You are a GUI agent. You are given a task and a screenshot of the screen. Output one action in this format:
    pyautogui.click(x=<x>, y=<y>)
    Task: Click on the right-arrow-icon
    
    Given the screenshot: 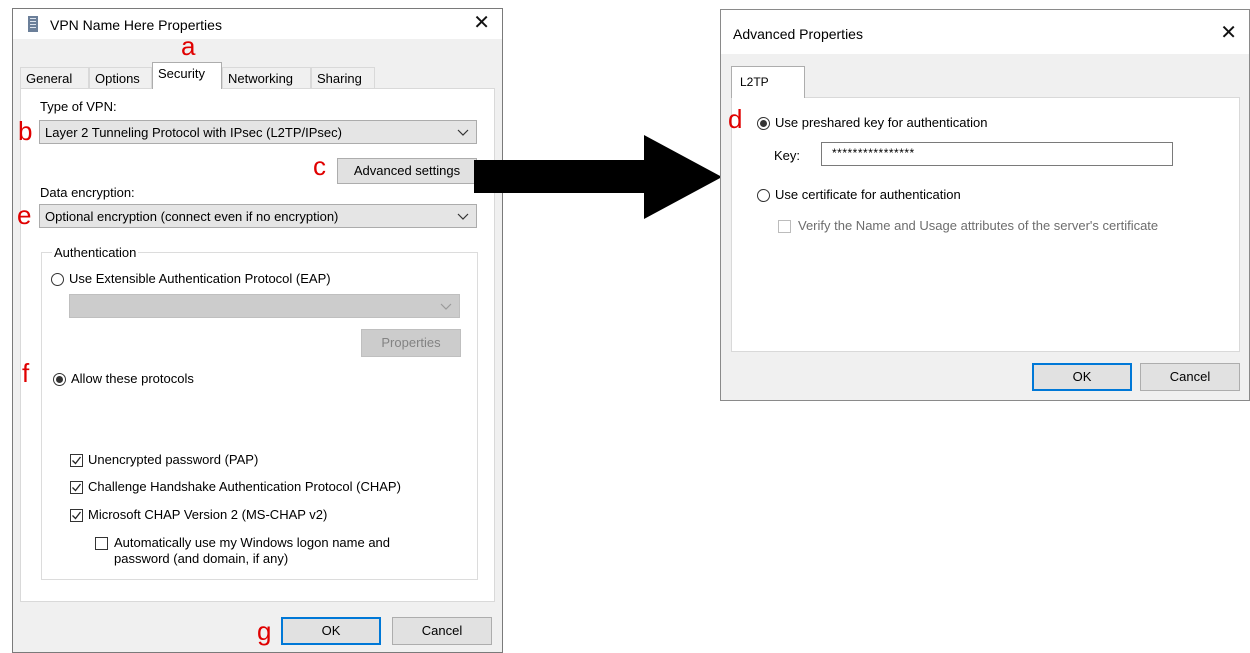 What is the action you would take?
    pyautogui.click(x=598, y=177)
    